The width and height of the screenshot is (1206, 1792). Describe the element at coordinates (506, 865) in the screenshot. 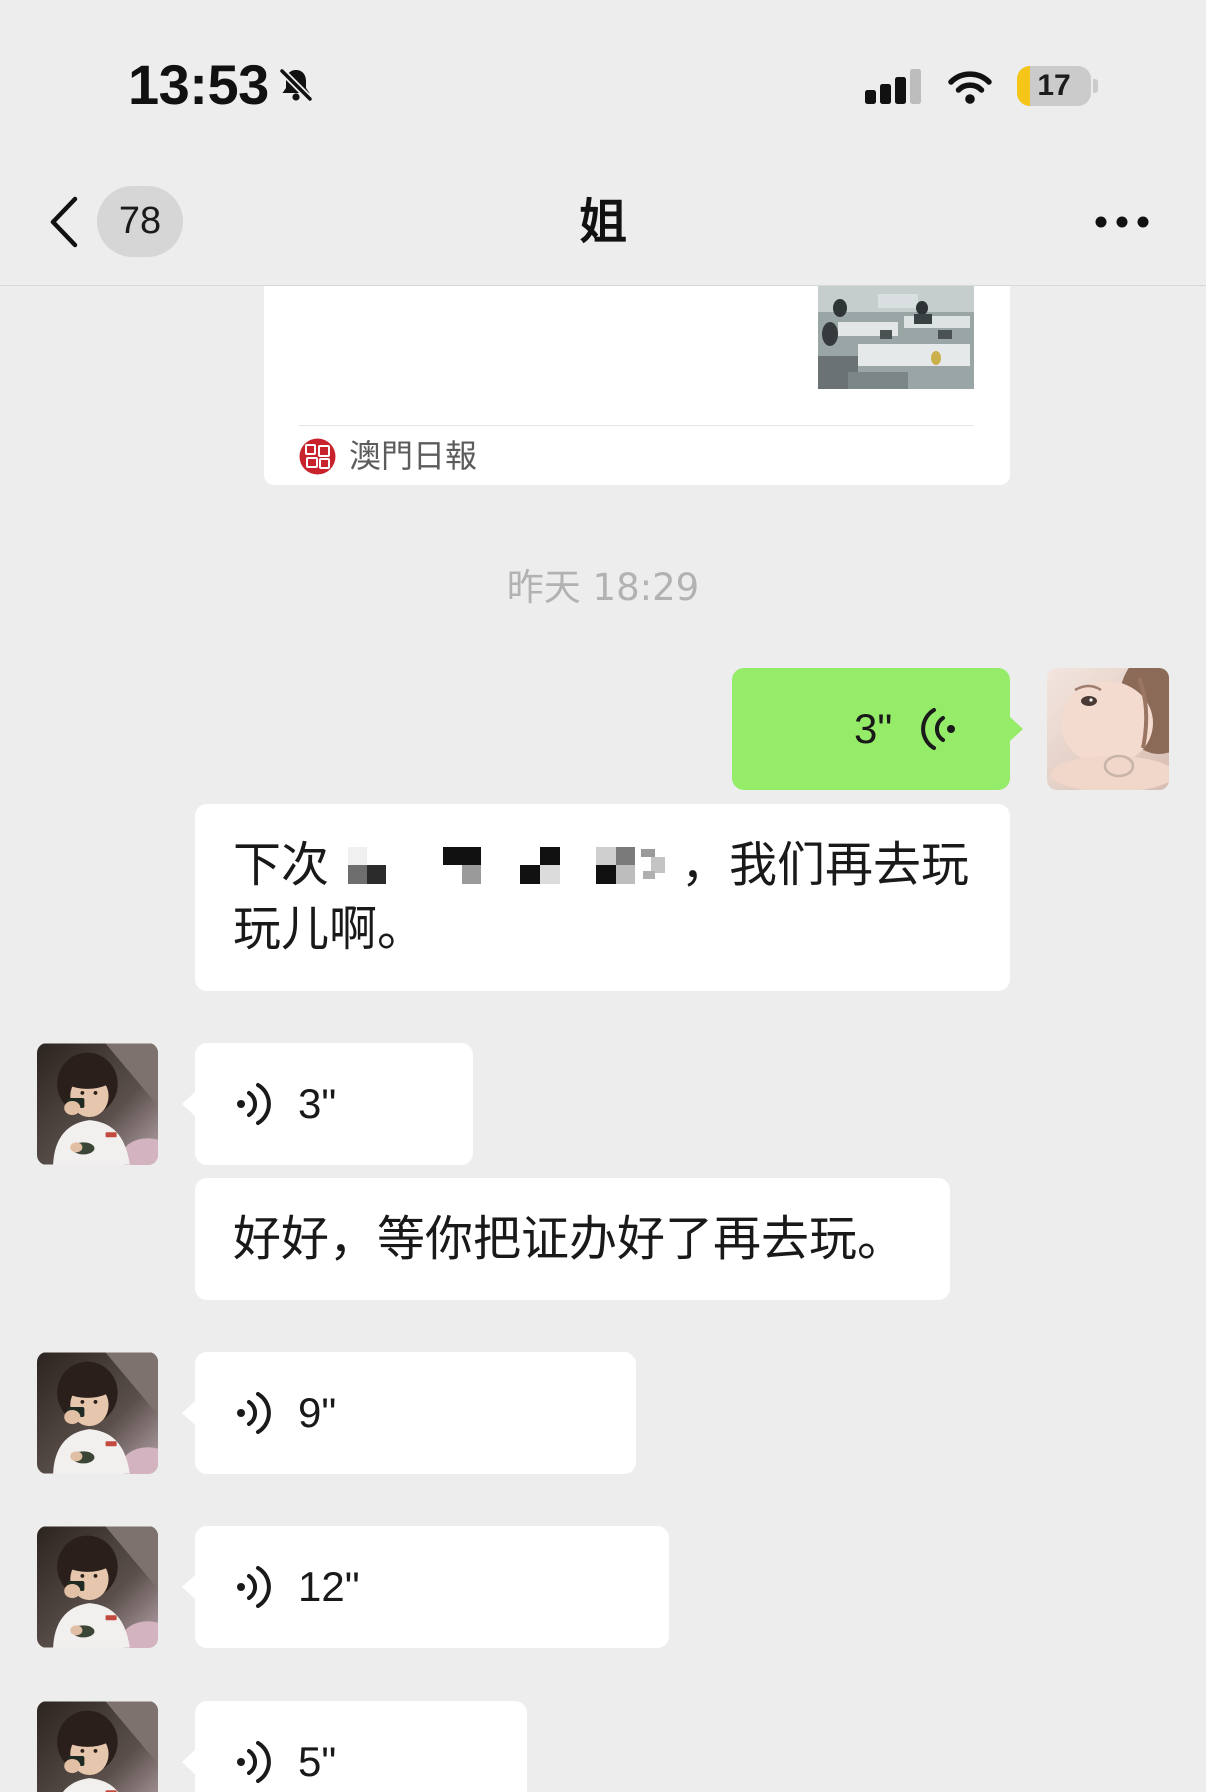

I see `mosaic-redaction` at that location.